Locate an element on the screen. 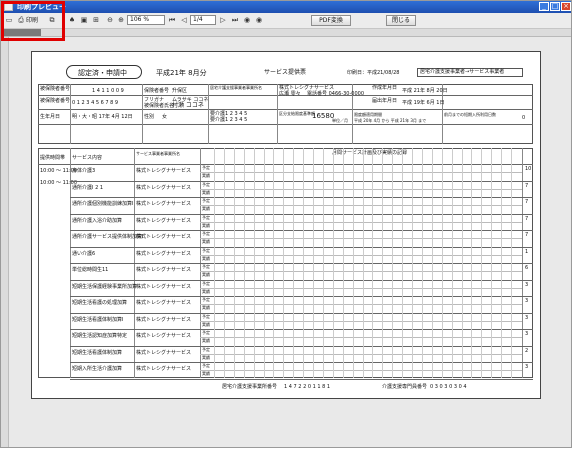 This screenshot has width=582, height=454. minimize-button: _ is located at coordinates (544, 6).